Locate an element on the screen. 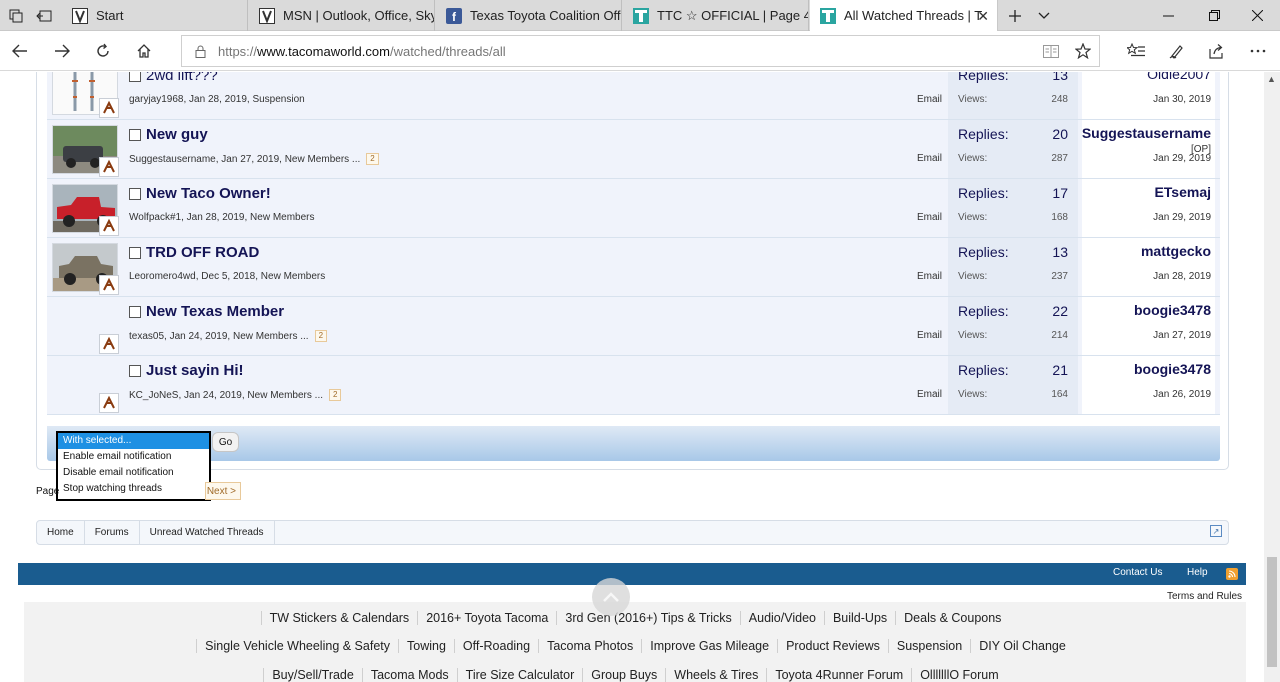  last-post-date: Jan 28, 2019 is located at coordinates (1182, 276).